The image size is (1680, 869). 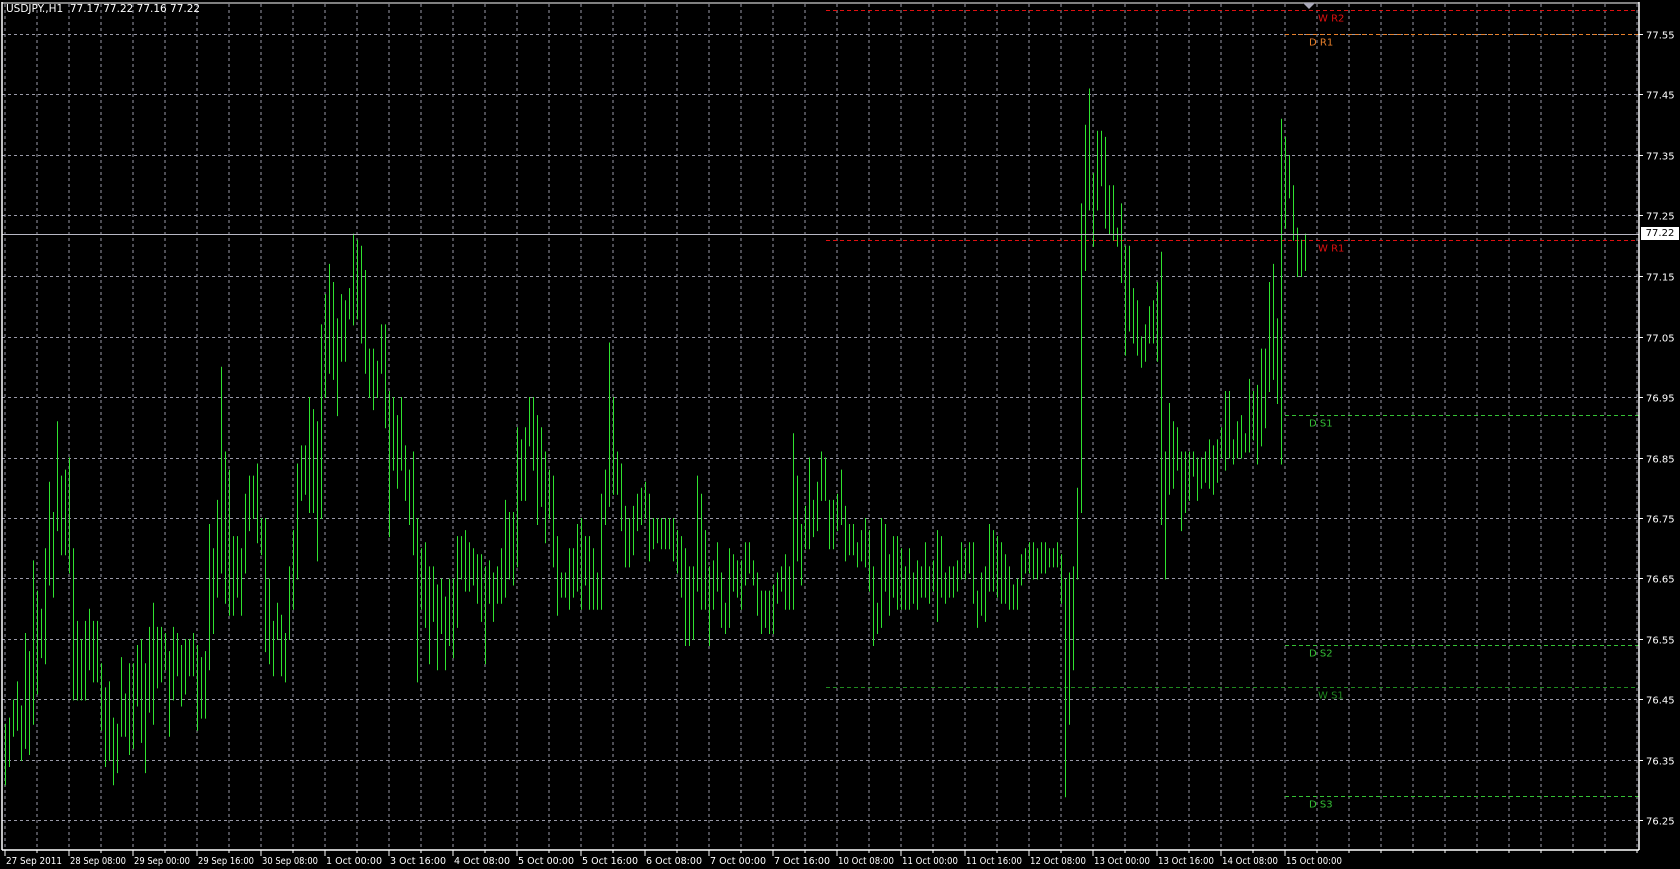 I want to click on price-tick-label: 77.25, so click(x=1660, y=217).